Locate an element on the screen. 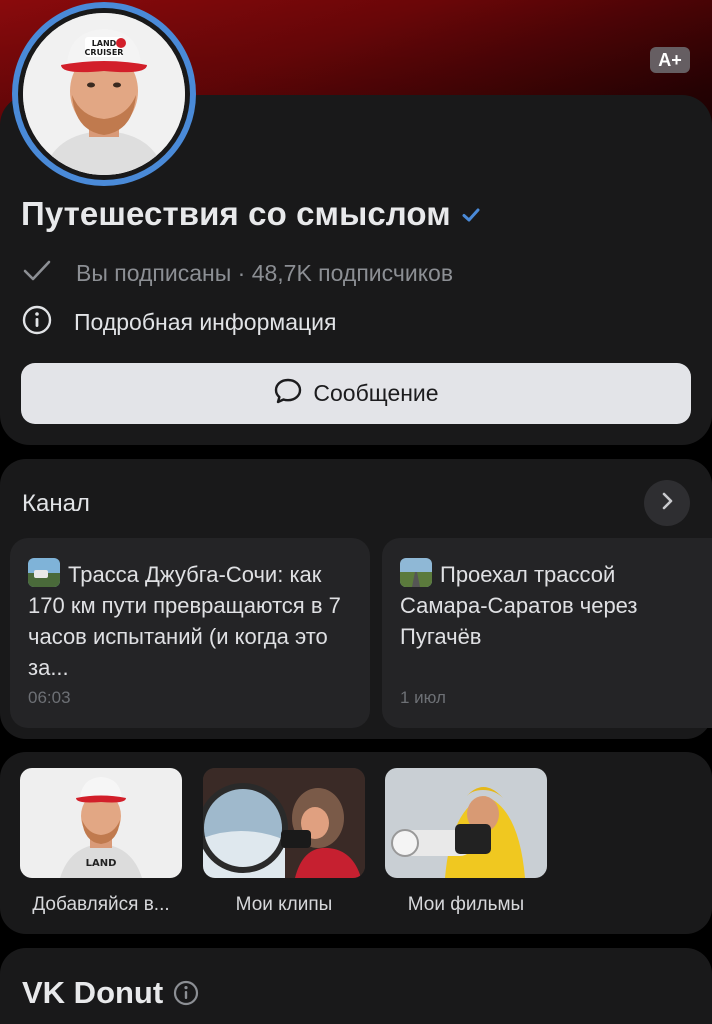 This screenshot has height=1024, width=712. channel-name: Путешествия со смыслом is located at coordinates (236, 213).